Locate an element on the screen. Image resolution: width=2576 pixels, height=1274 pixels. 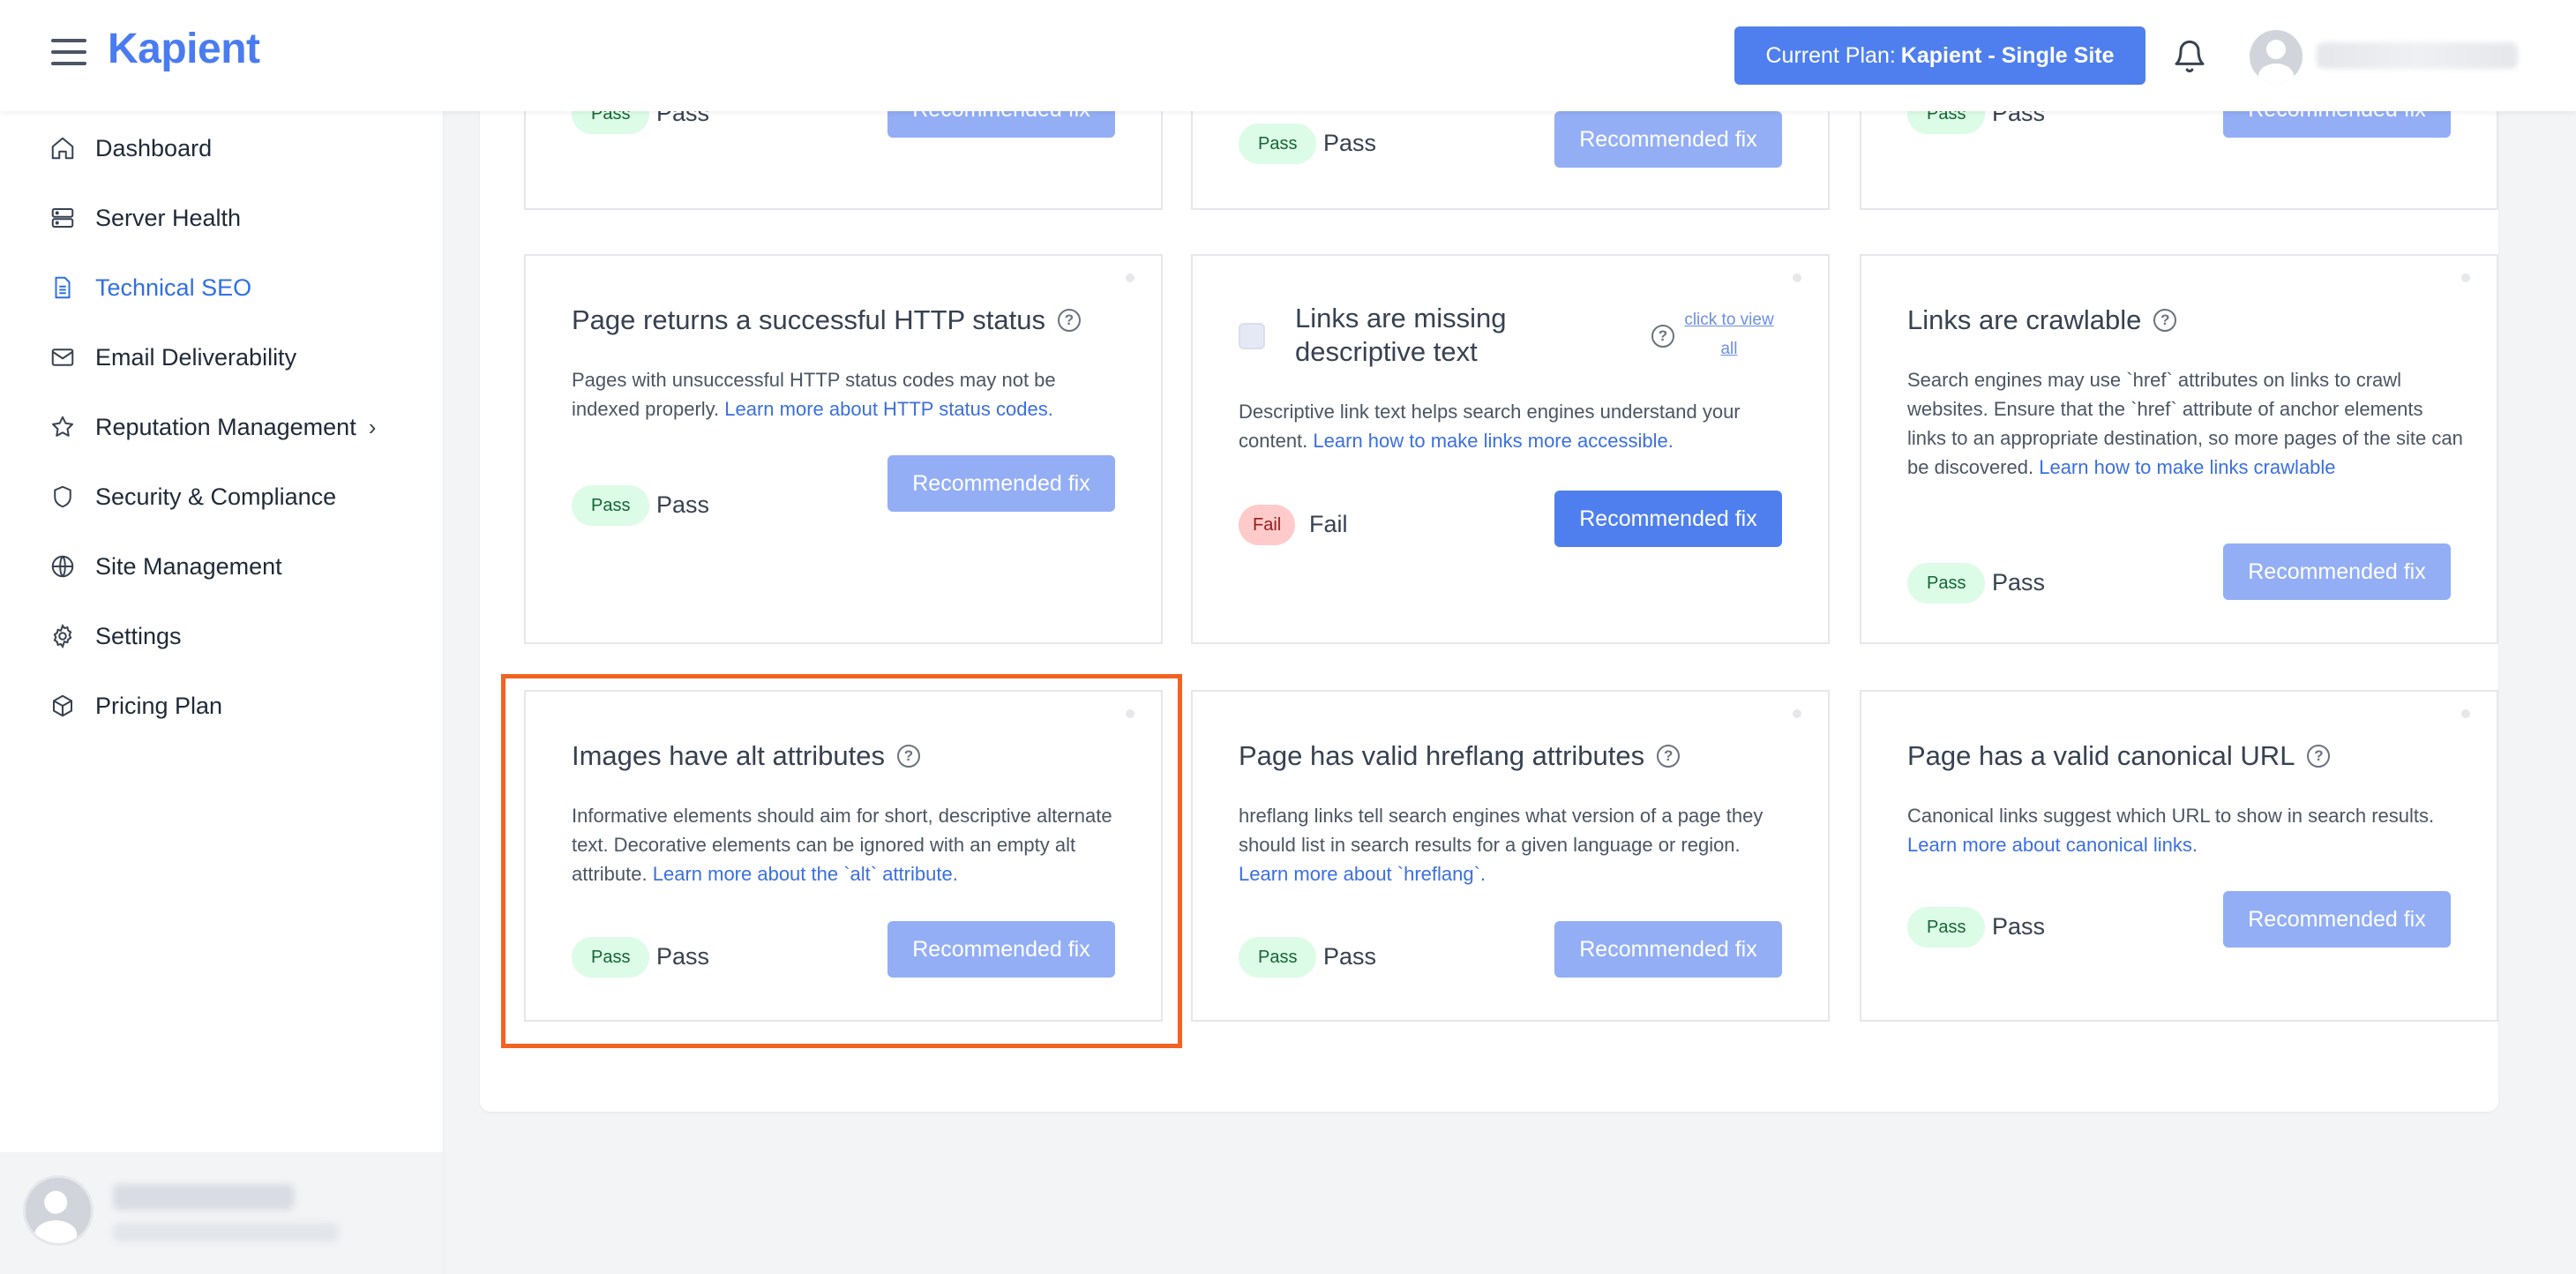
card-title: Images have alt attributes ? is located at coordinates (746, 756).